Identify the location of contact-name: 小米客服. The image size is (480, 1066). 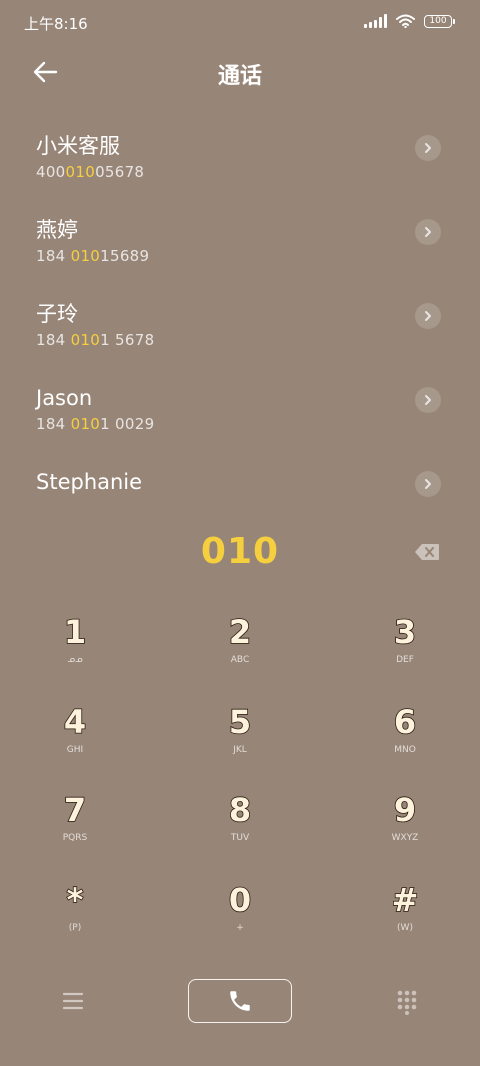
(78, 146).